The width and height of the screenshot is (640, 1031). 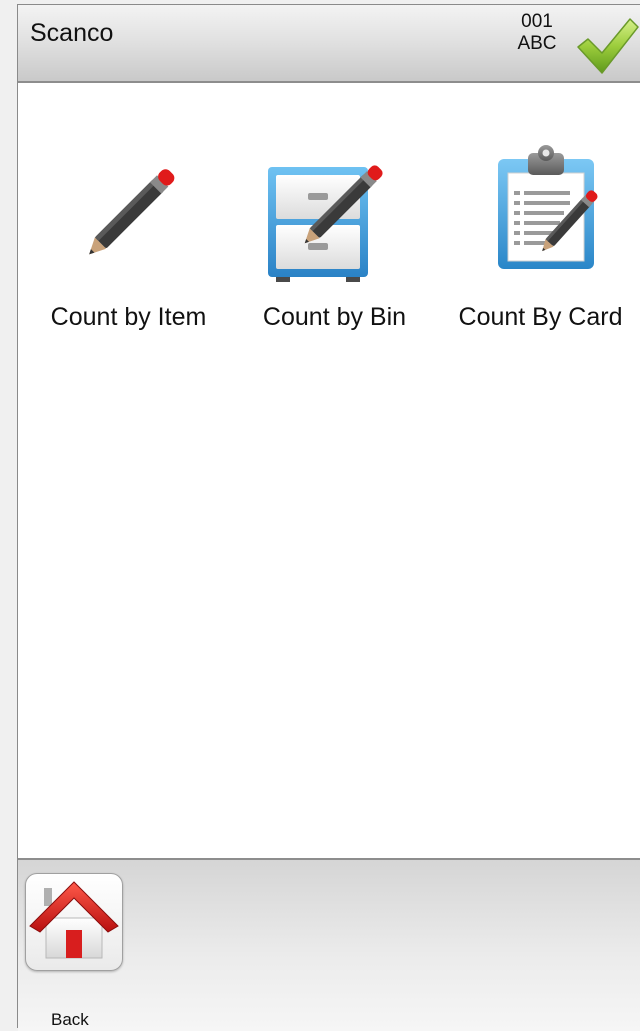 I want to click on home-icon, so click(x=74, y=920).